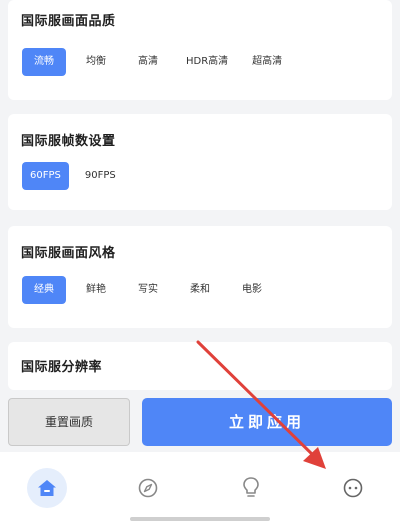  I want to click on style-title: 国际服画面风格, so click(68, 253).